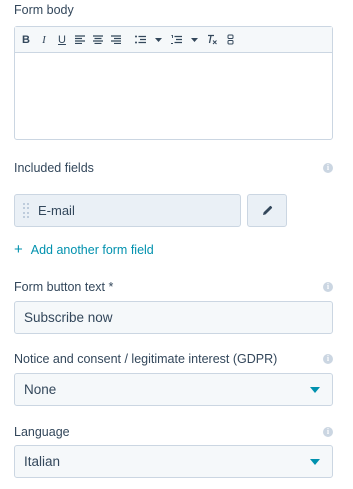  I want to click on form-button-text-input: Subscribe now, so click(173, 317).